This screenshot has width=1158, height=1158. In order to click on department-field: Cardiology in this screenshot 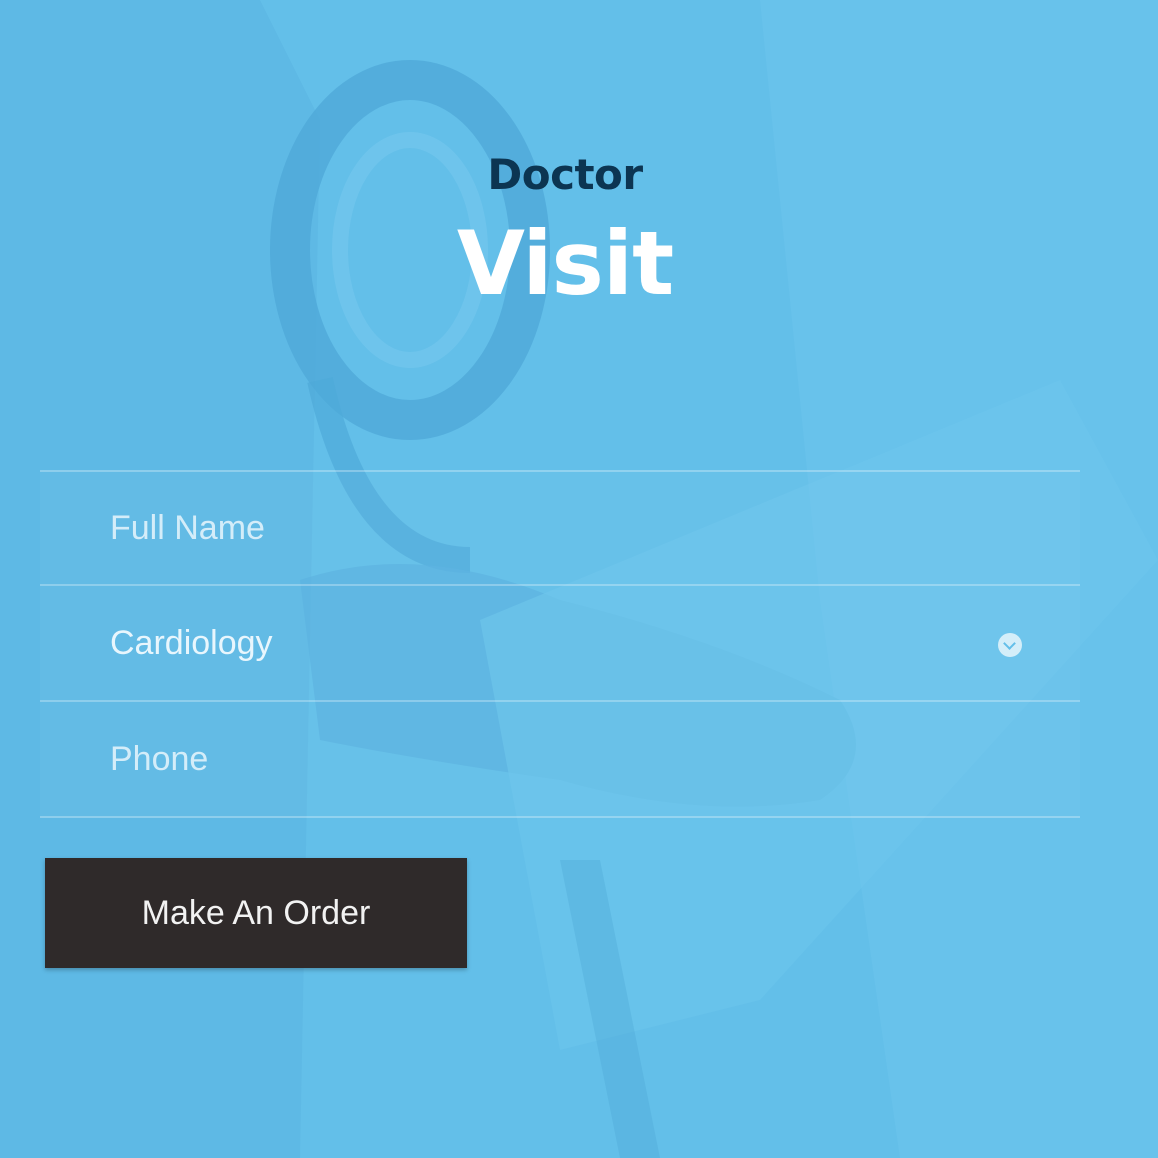, I will do `click(560, 644)`.